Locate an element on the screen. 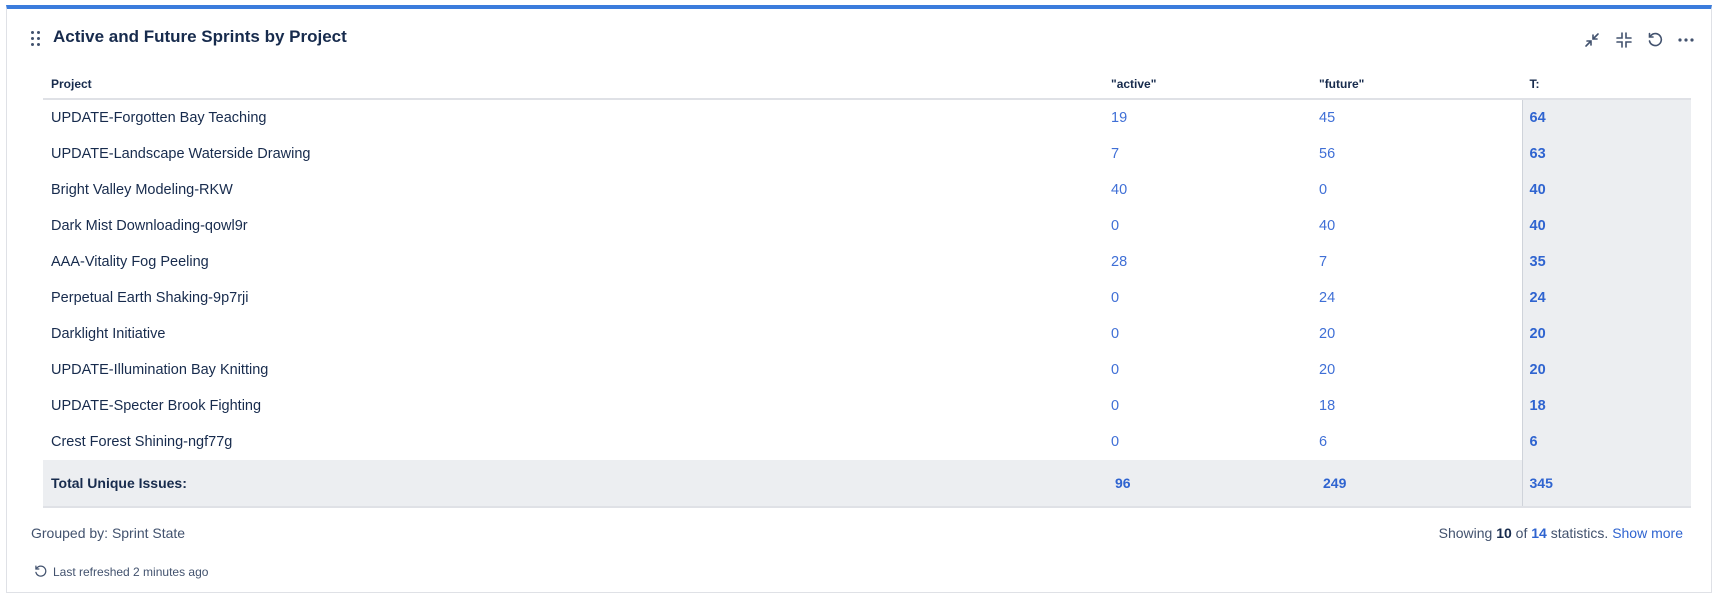 This screenshot has height=599, width=1722. project-name: Perpetual Earth Shaking-9p7rji is located at coordinates (150, 298).